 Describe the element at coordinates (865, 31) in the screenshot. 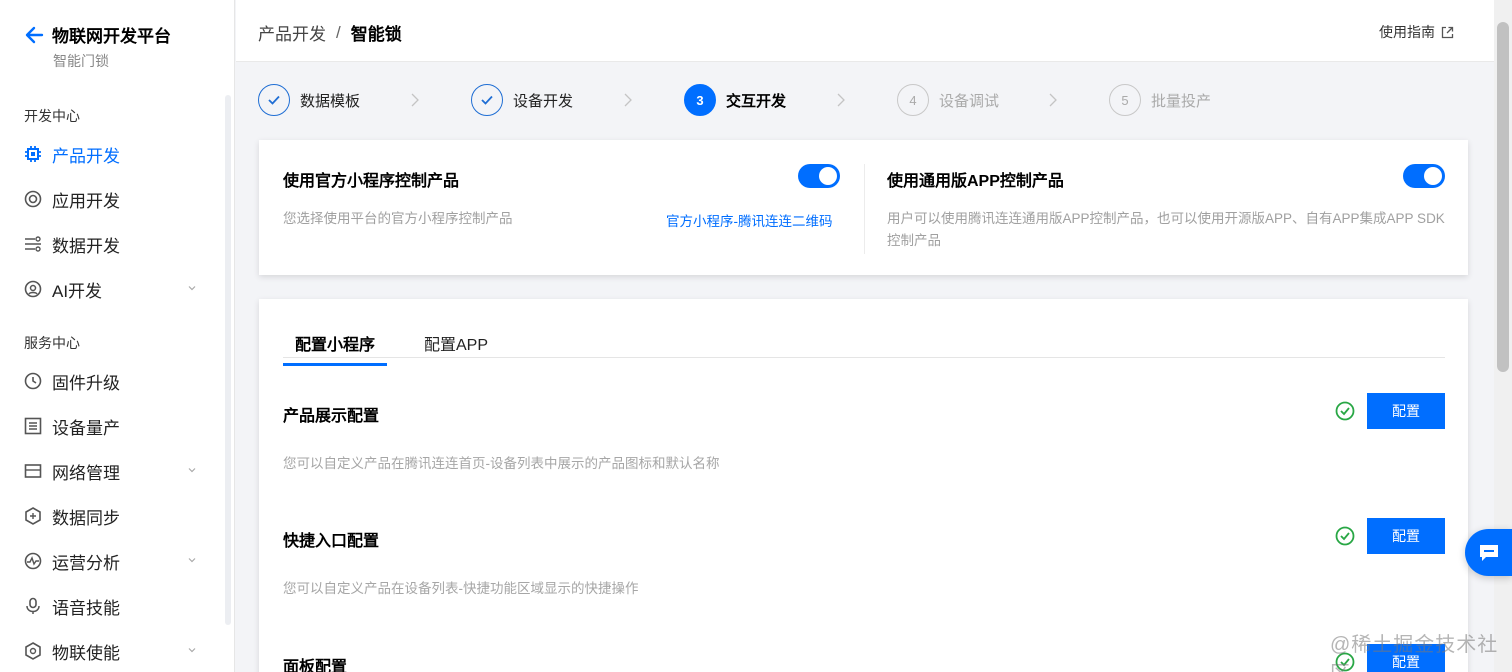

I see `top-header: 产品开发 / 智能锁 使用指南` at that location.